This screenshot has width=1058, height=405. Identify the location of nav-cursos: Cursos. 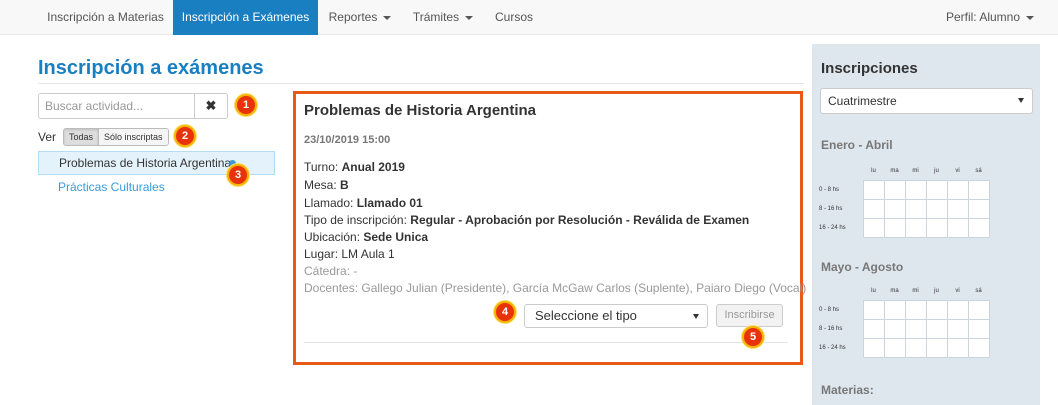
(514, 17).